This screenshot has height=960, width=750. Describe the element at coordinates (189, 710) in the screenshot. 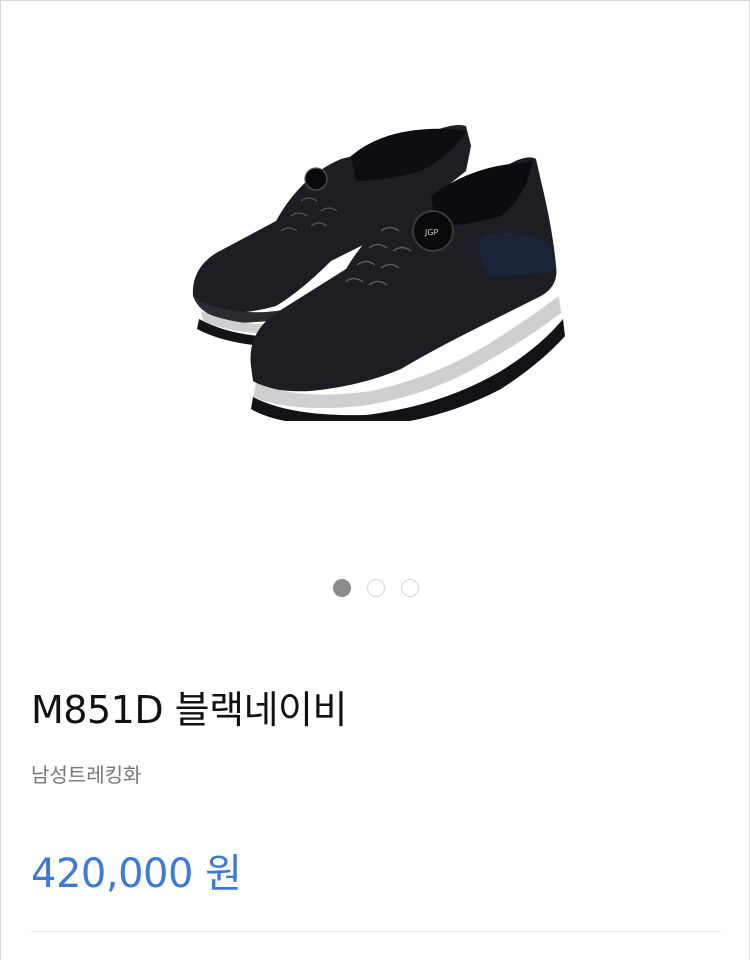

I see `product-title: M851D 블랙네이비` at that location.